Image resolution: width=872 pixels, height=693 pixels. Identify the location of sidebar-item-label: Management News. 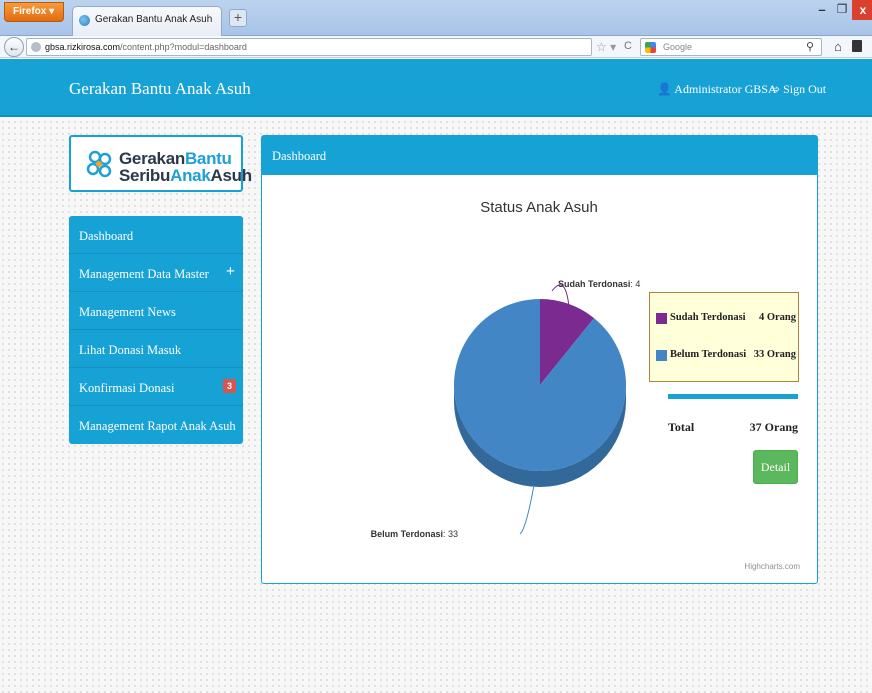
(127, 312).